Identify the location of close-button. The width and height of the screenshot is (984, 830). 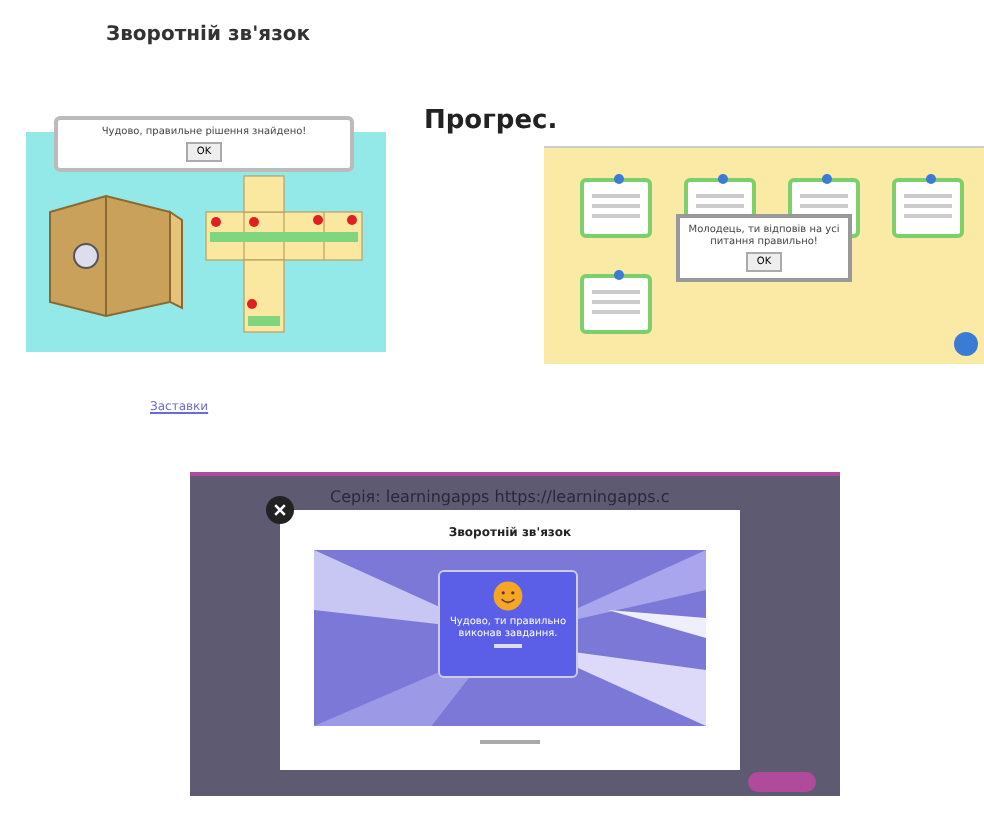
(280, 510).